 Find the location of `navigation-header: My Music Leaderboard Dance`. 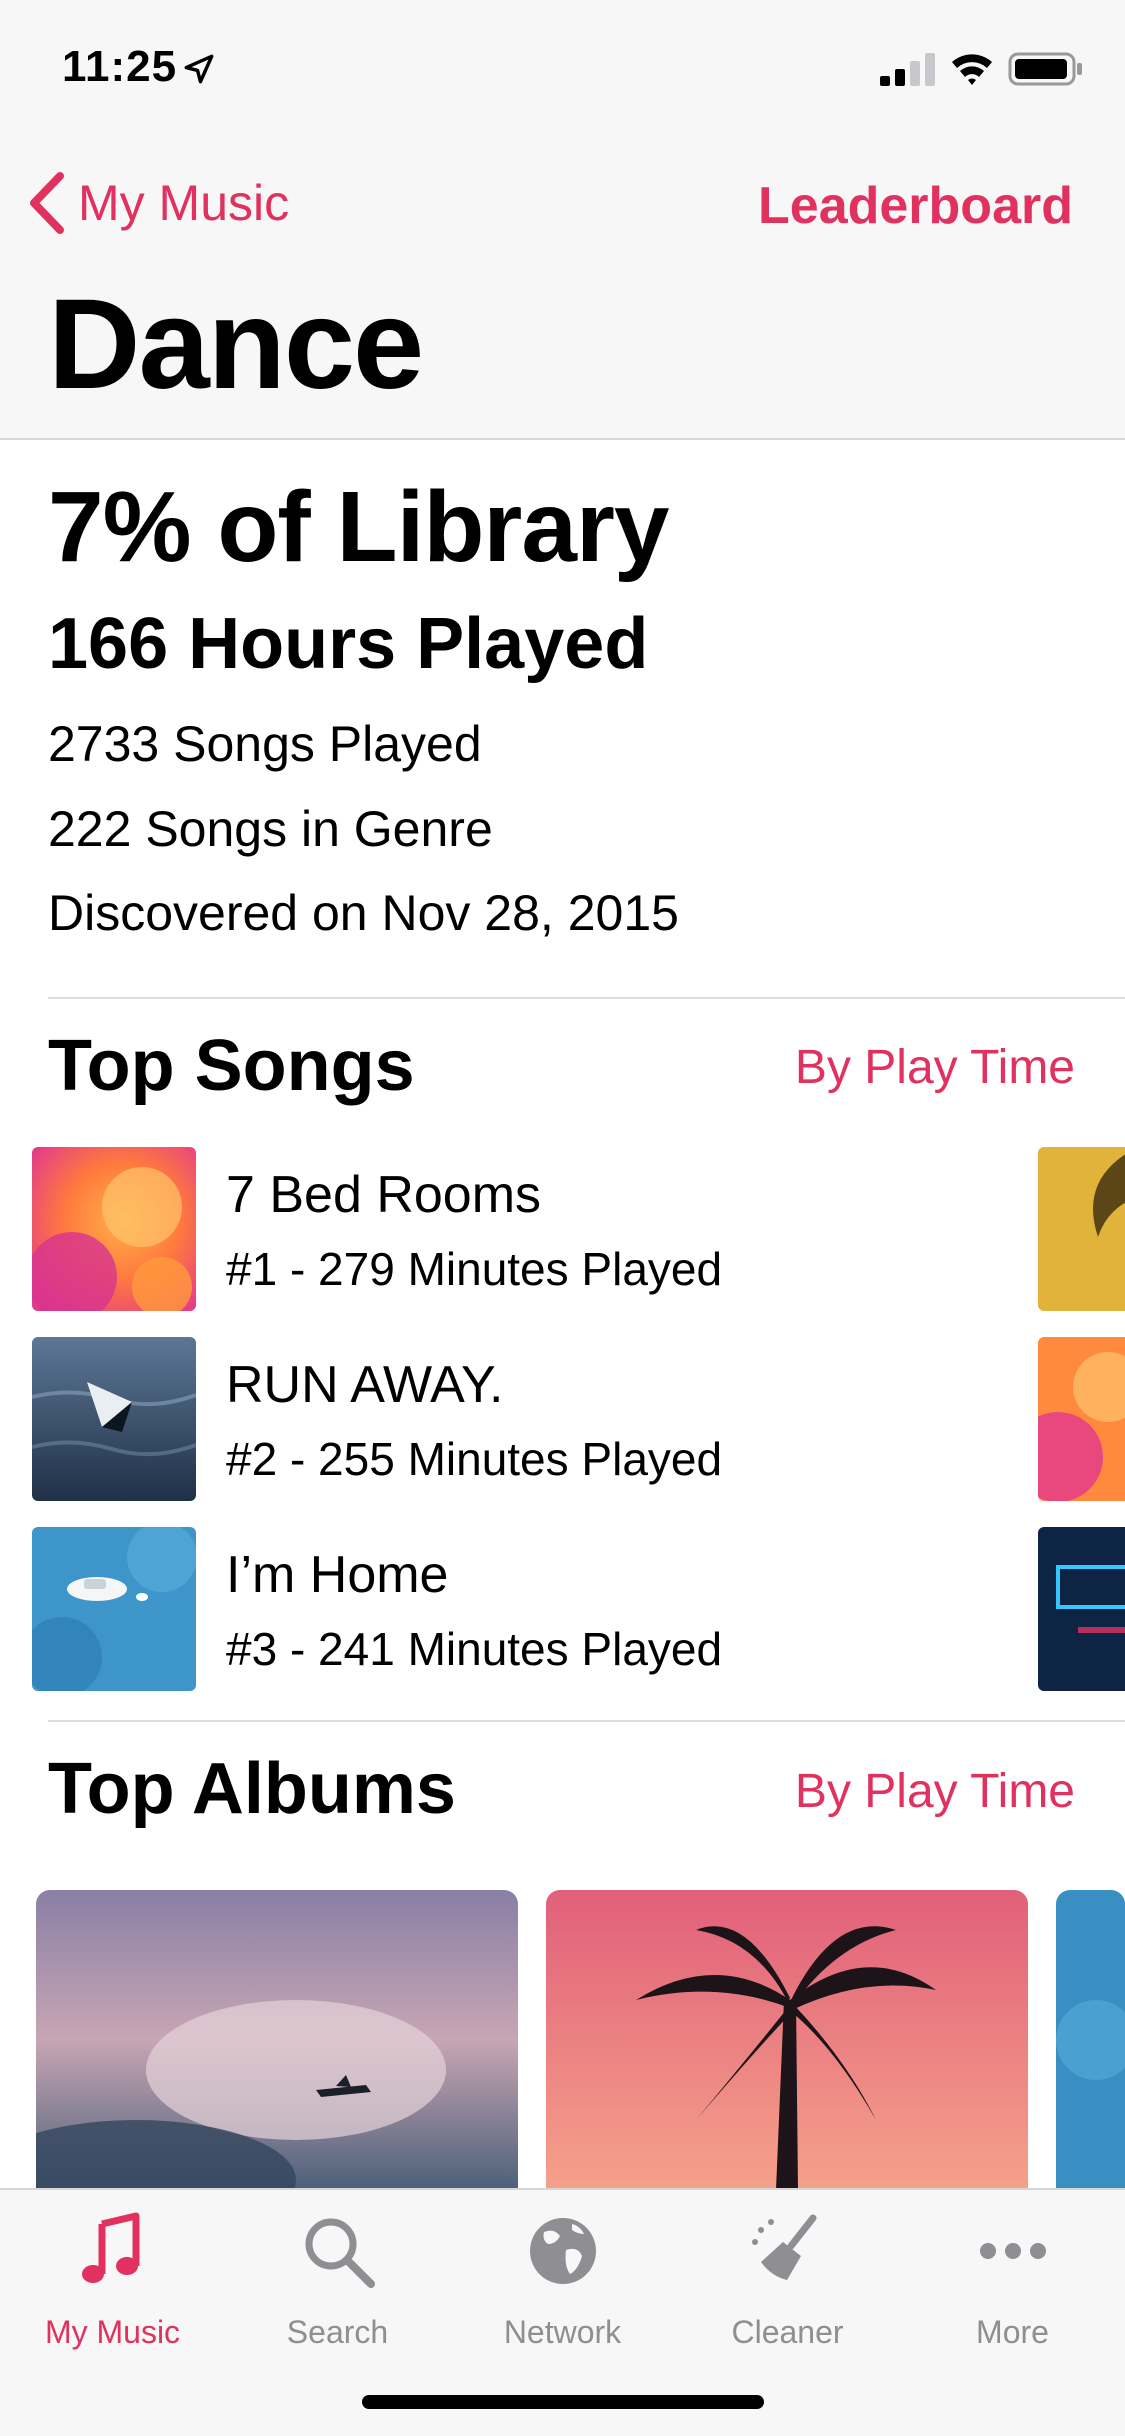

navigation-header: My Music Leaderboard Dance is located at coordinates (562, 287).